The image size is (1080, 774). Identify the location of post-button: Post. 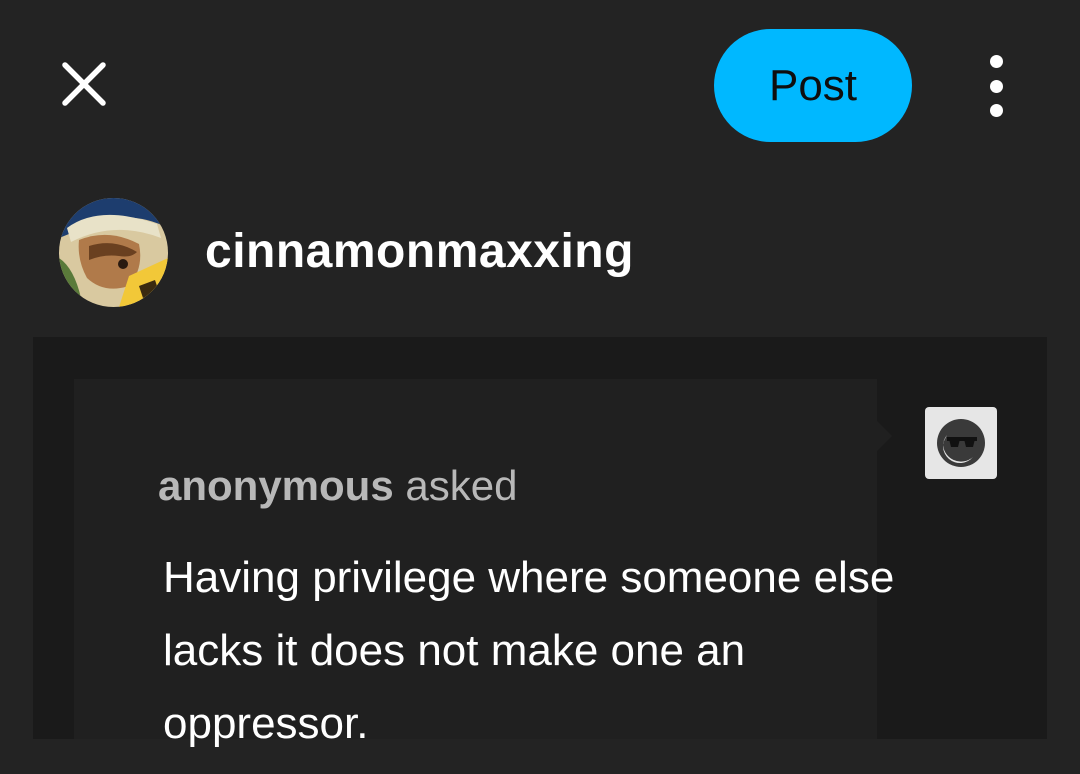
(813, 85).